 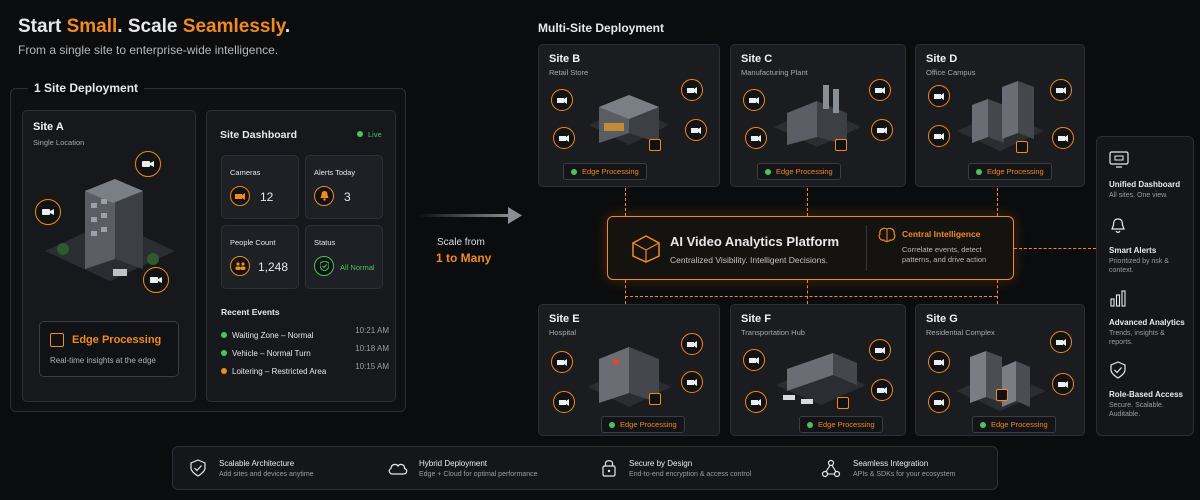 I want to click on alerts-stat: Alerts Today 3, so click(x=344, y=187).